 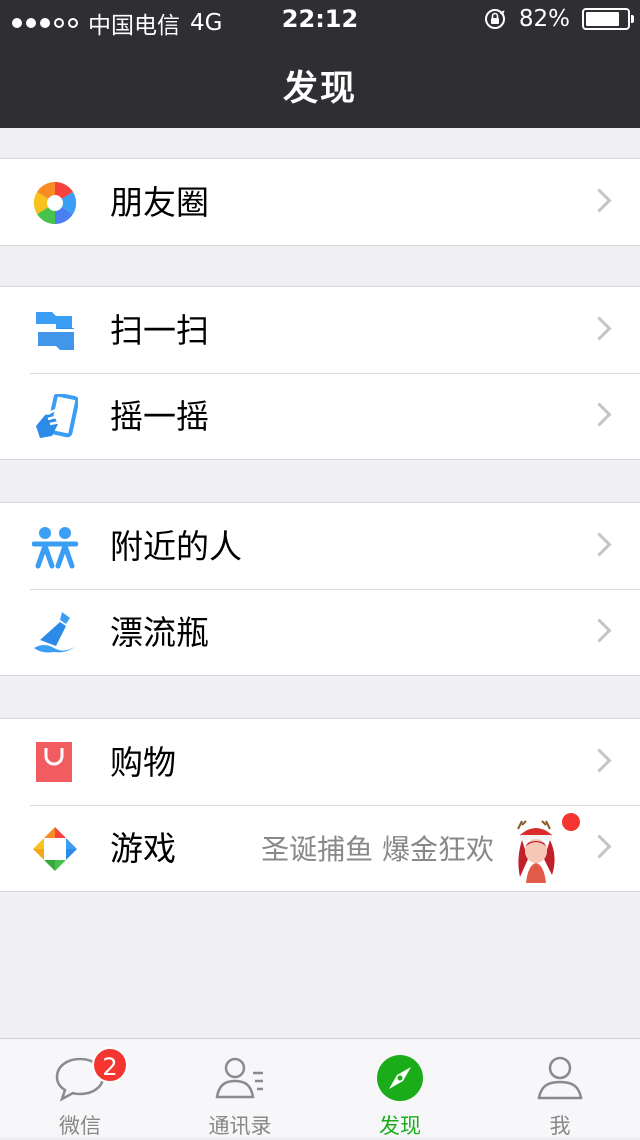 What do you see at coordinates (239, 1078) in the screenshot?
I see `contacts-icon` at bounding box center [239, 1078].